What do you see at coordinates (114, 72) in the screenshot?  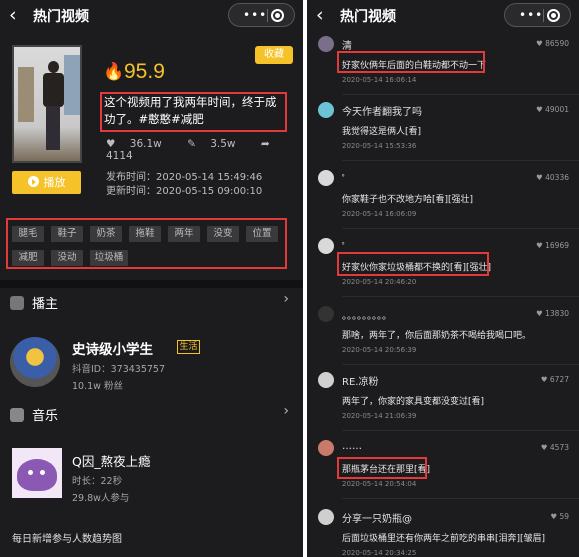 I see `fire-icon: 🔥` at bounding box center [114, 72].